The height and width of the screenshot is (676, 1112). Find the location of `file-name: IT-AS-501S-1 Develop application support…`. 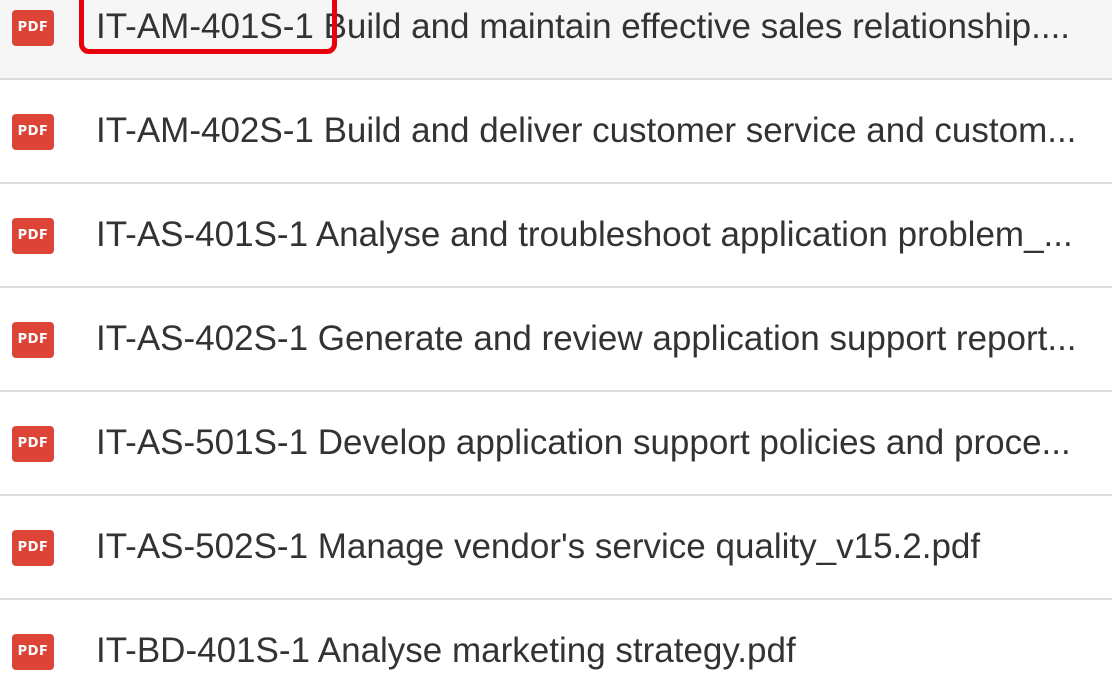

file-name: IT-AS-501S-1 Develop application support… is located at coordinates (603, 443).